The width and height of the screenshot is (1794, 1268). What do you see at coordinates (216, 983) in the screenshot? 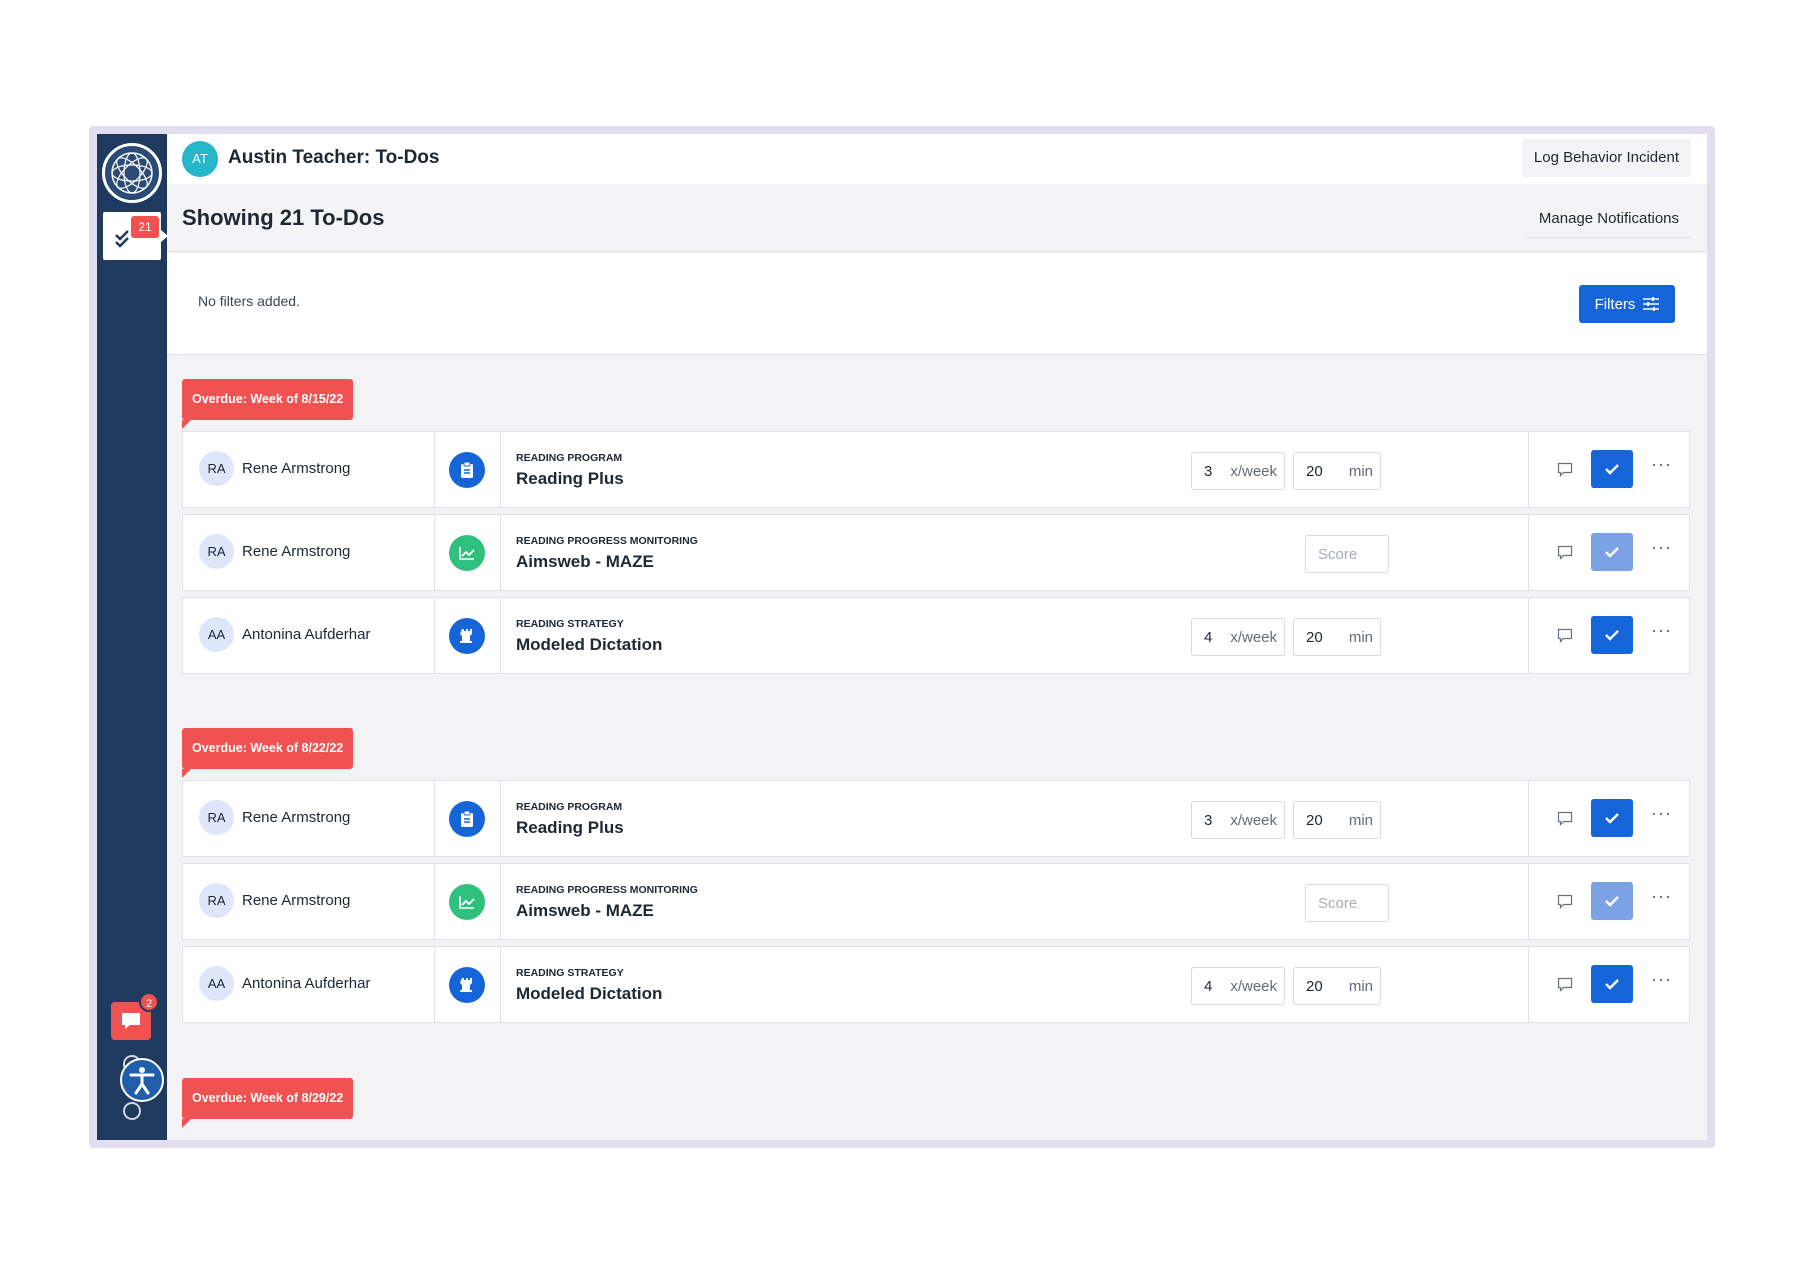
I see `avatar: AA` at bounding box center [216, 983].